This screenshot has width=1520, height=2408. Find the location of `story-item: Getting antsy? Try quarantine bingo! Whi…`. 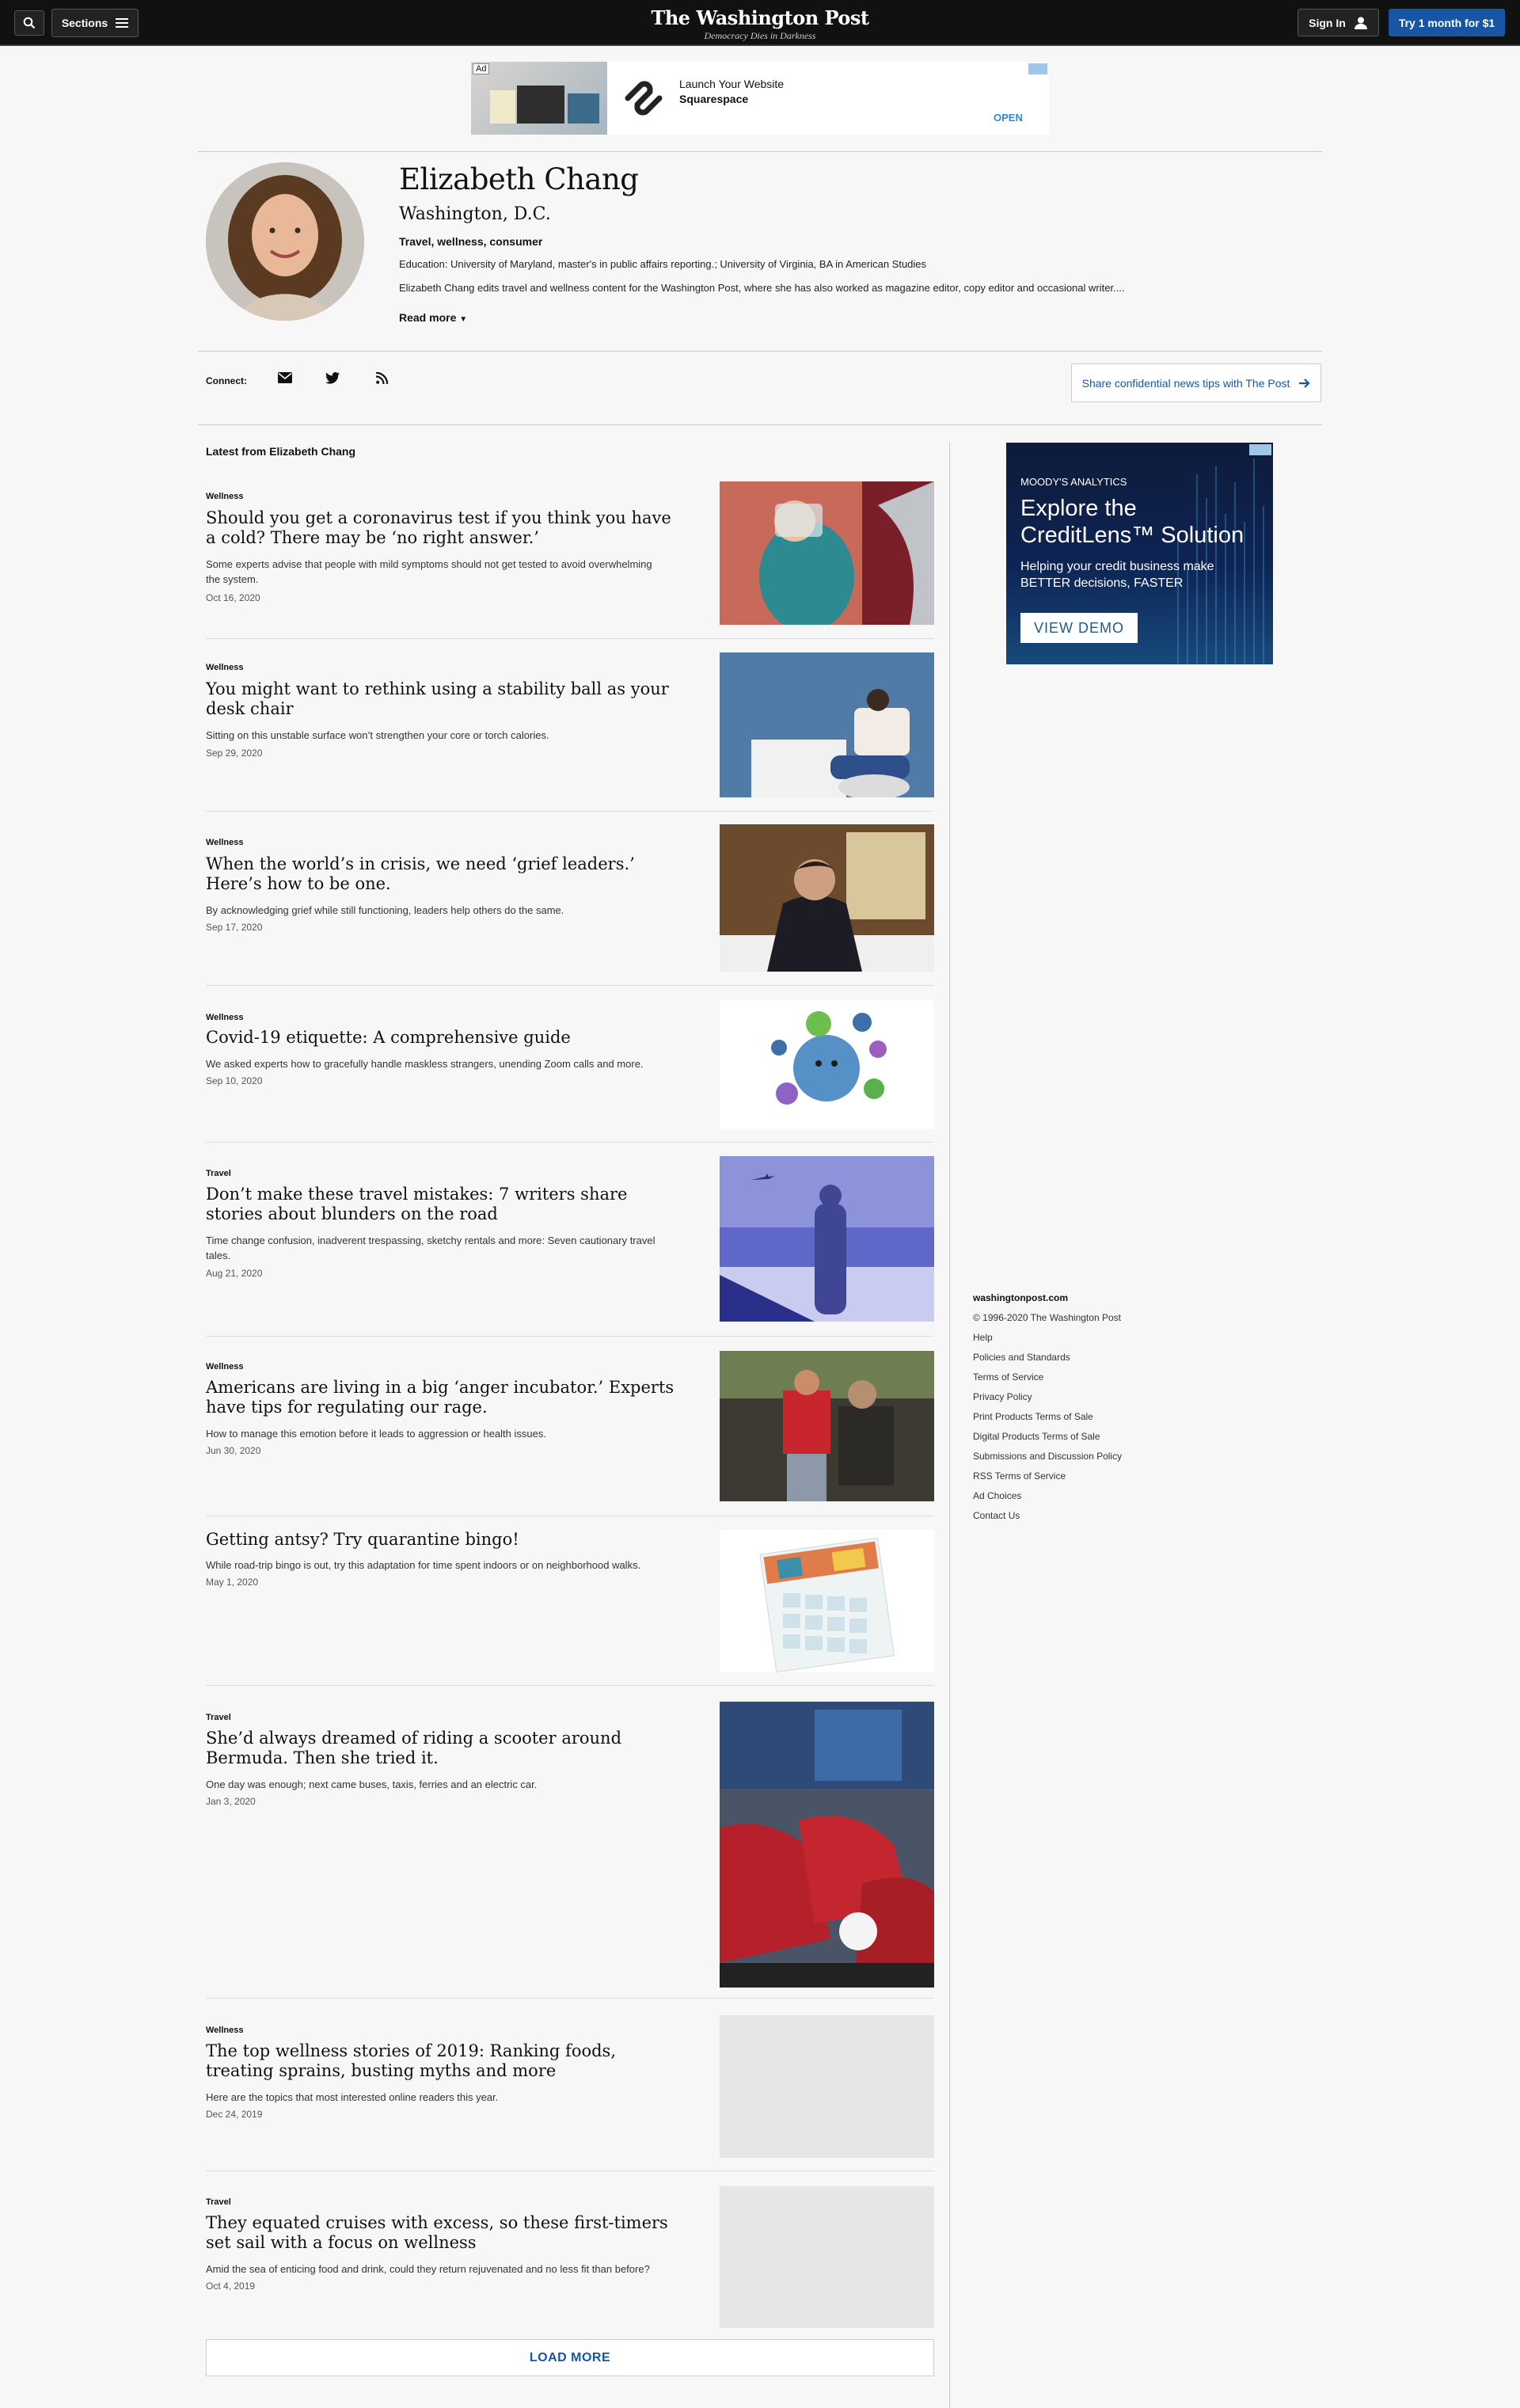

story-item: Getting antsy? Try quarantine bingo! Whi… is located at coordinates (570, 1601).